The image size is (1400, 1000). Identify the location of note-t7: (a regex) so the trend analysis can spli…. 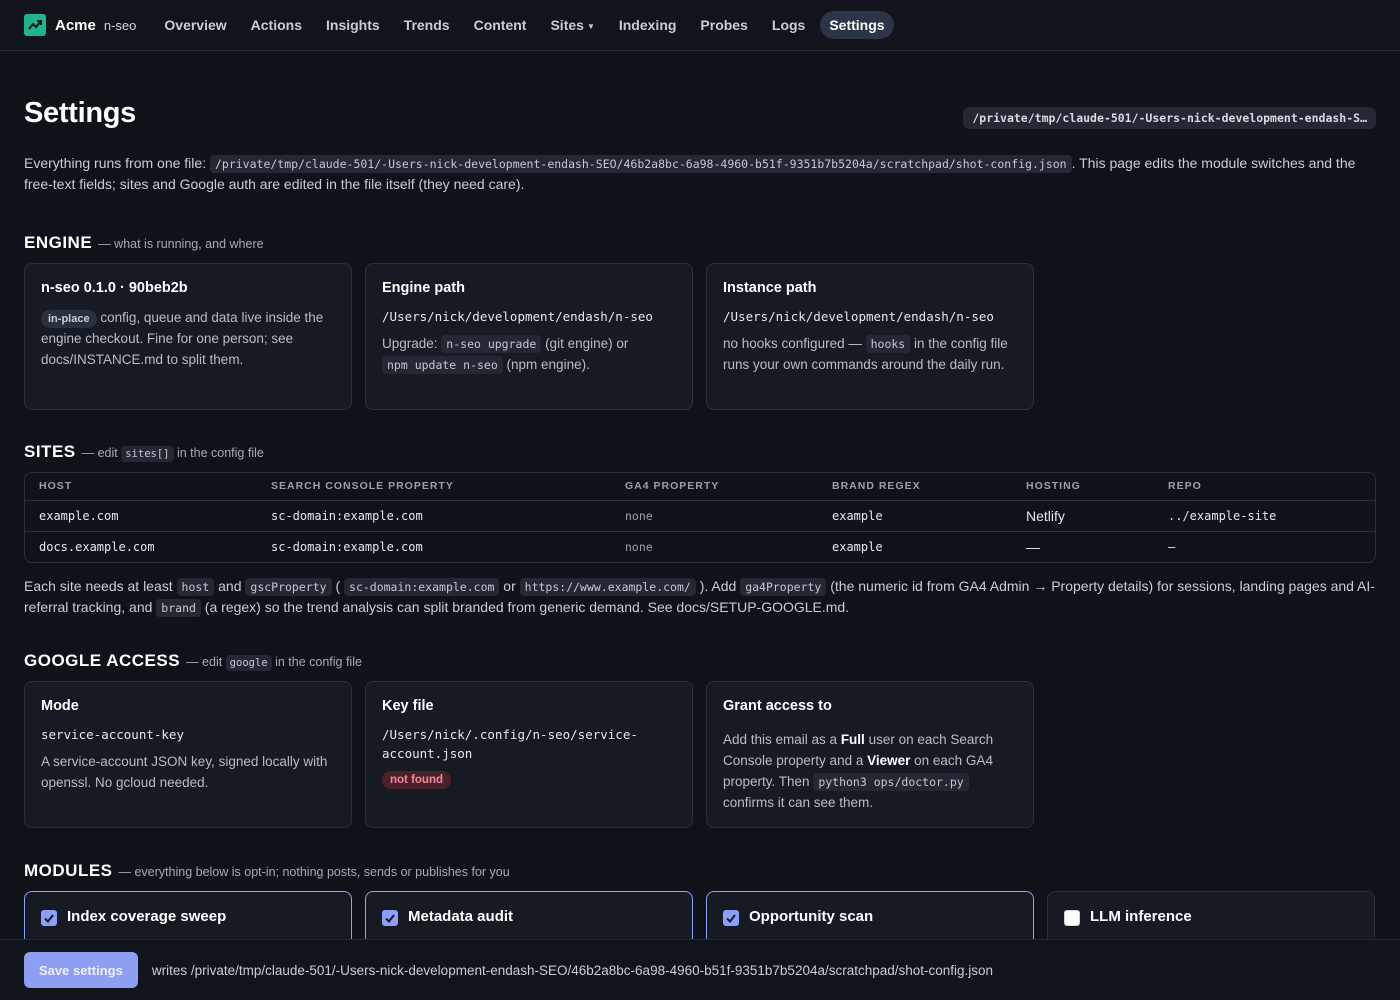
(525, 607).